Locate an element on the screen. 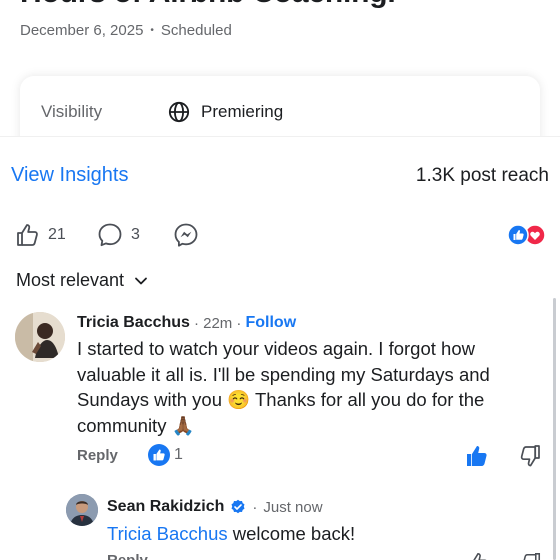 The height and width of the screenshot is (560, 560). globe-icon is located at coordinates (179, 112).